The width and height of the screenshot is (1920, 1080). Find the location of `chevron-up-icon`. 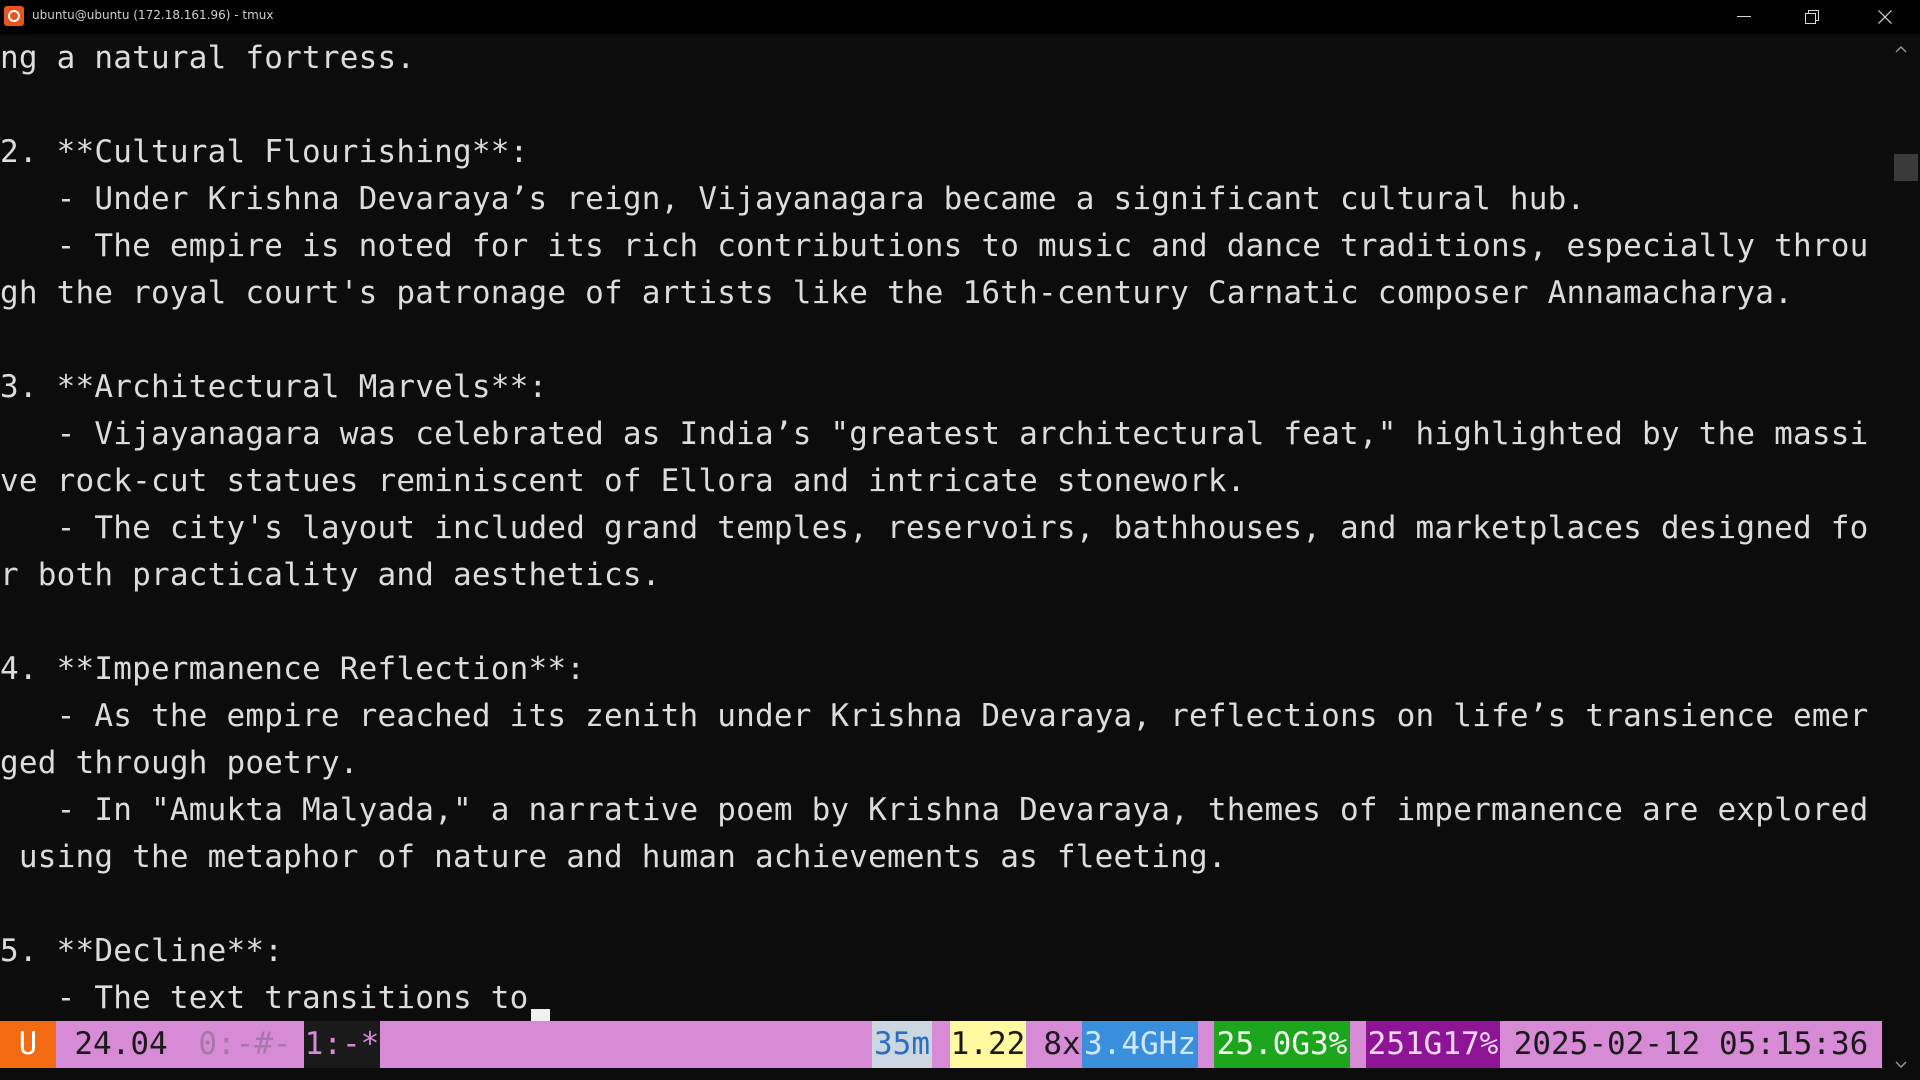

chevron-up-icon is located at coordinates (1901, 49).